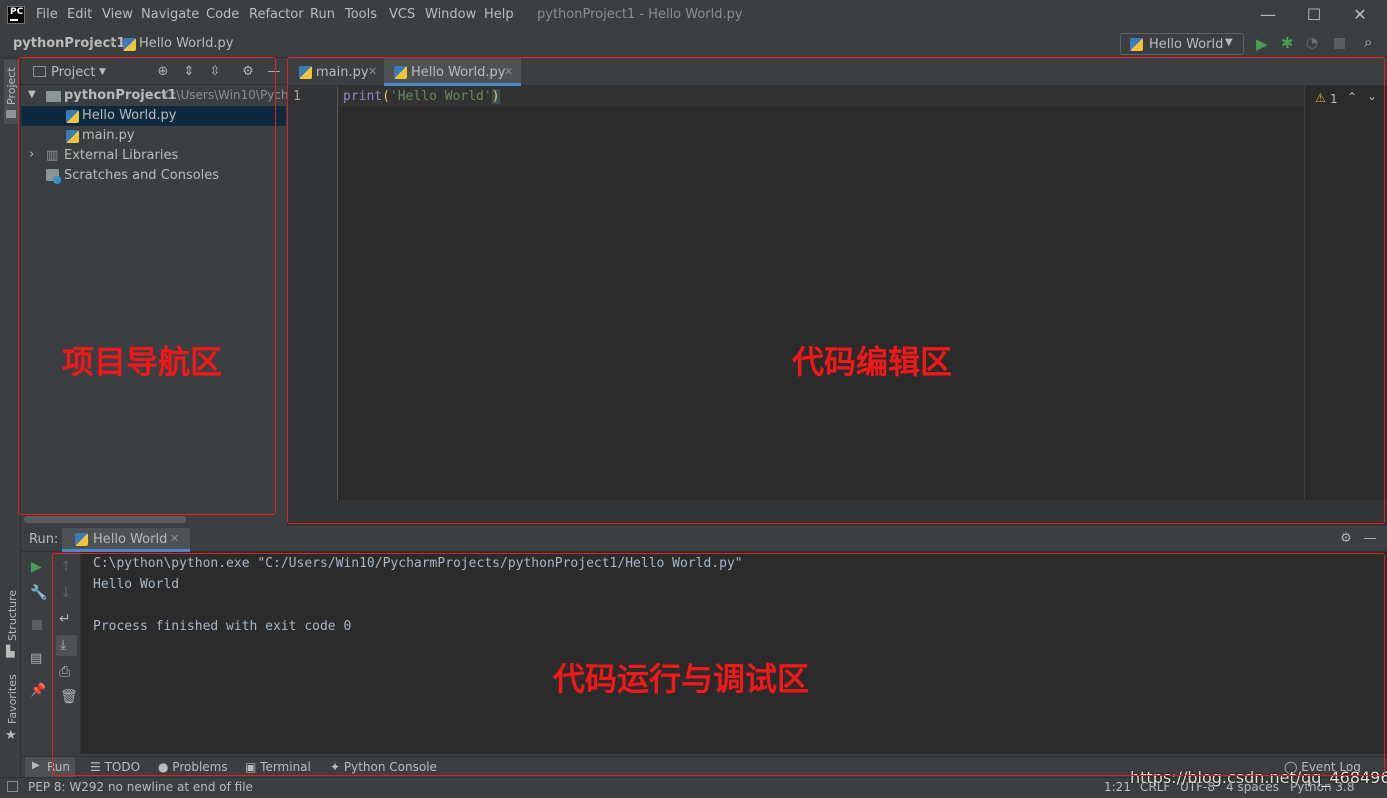  Describe the element at coordinates (1346, 539) in the screenshot. I see `gear-icon: ⚙` at that location.